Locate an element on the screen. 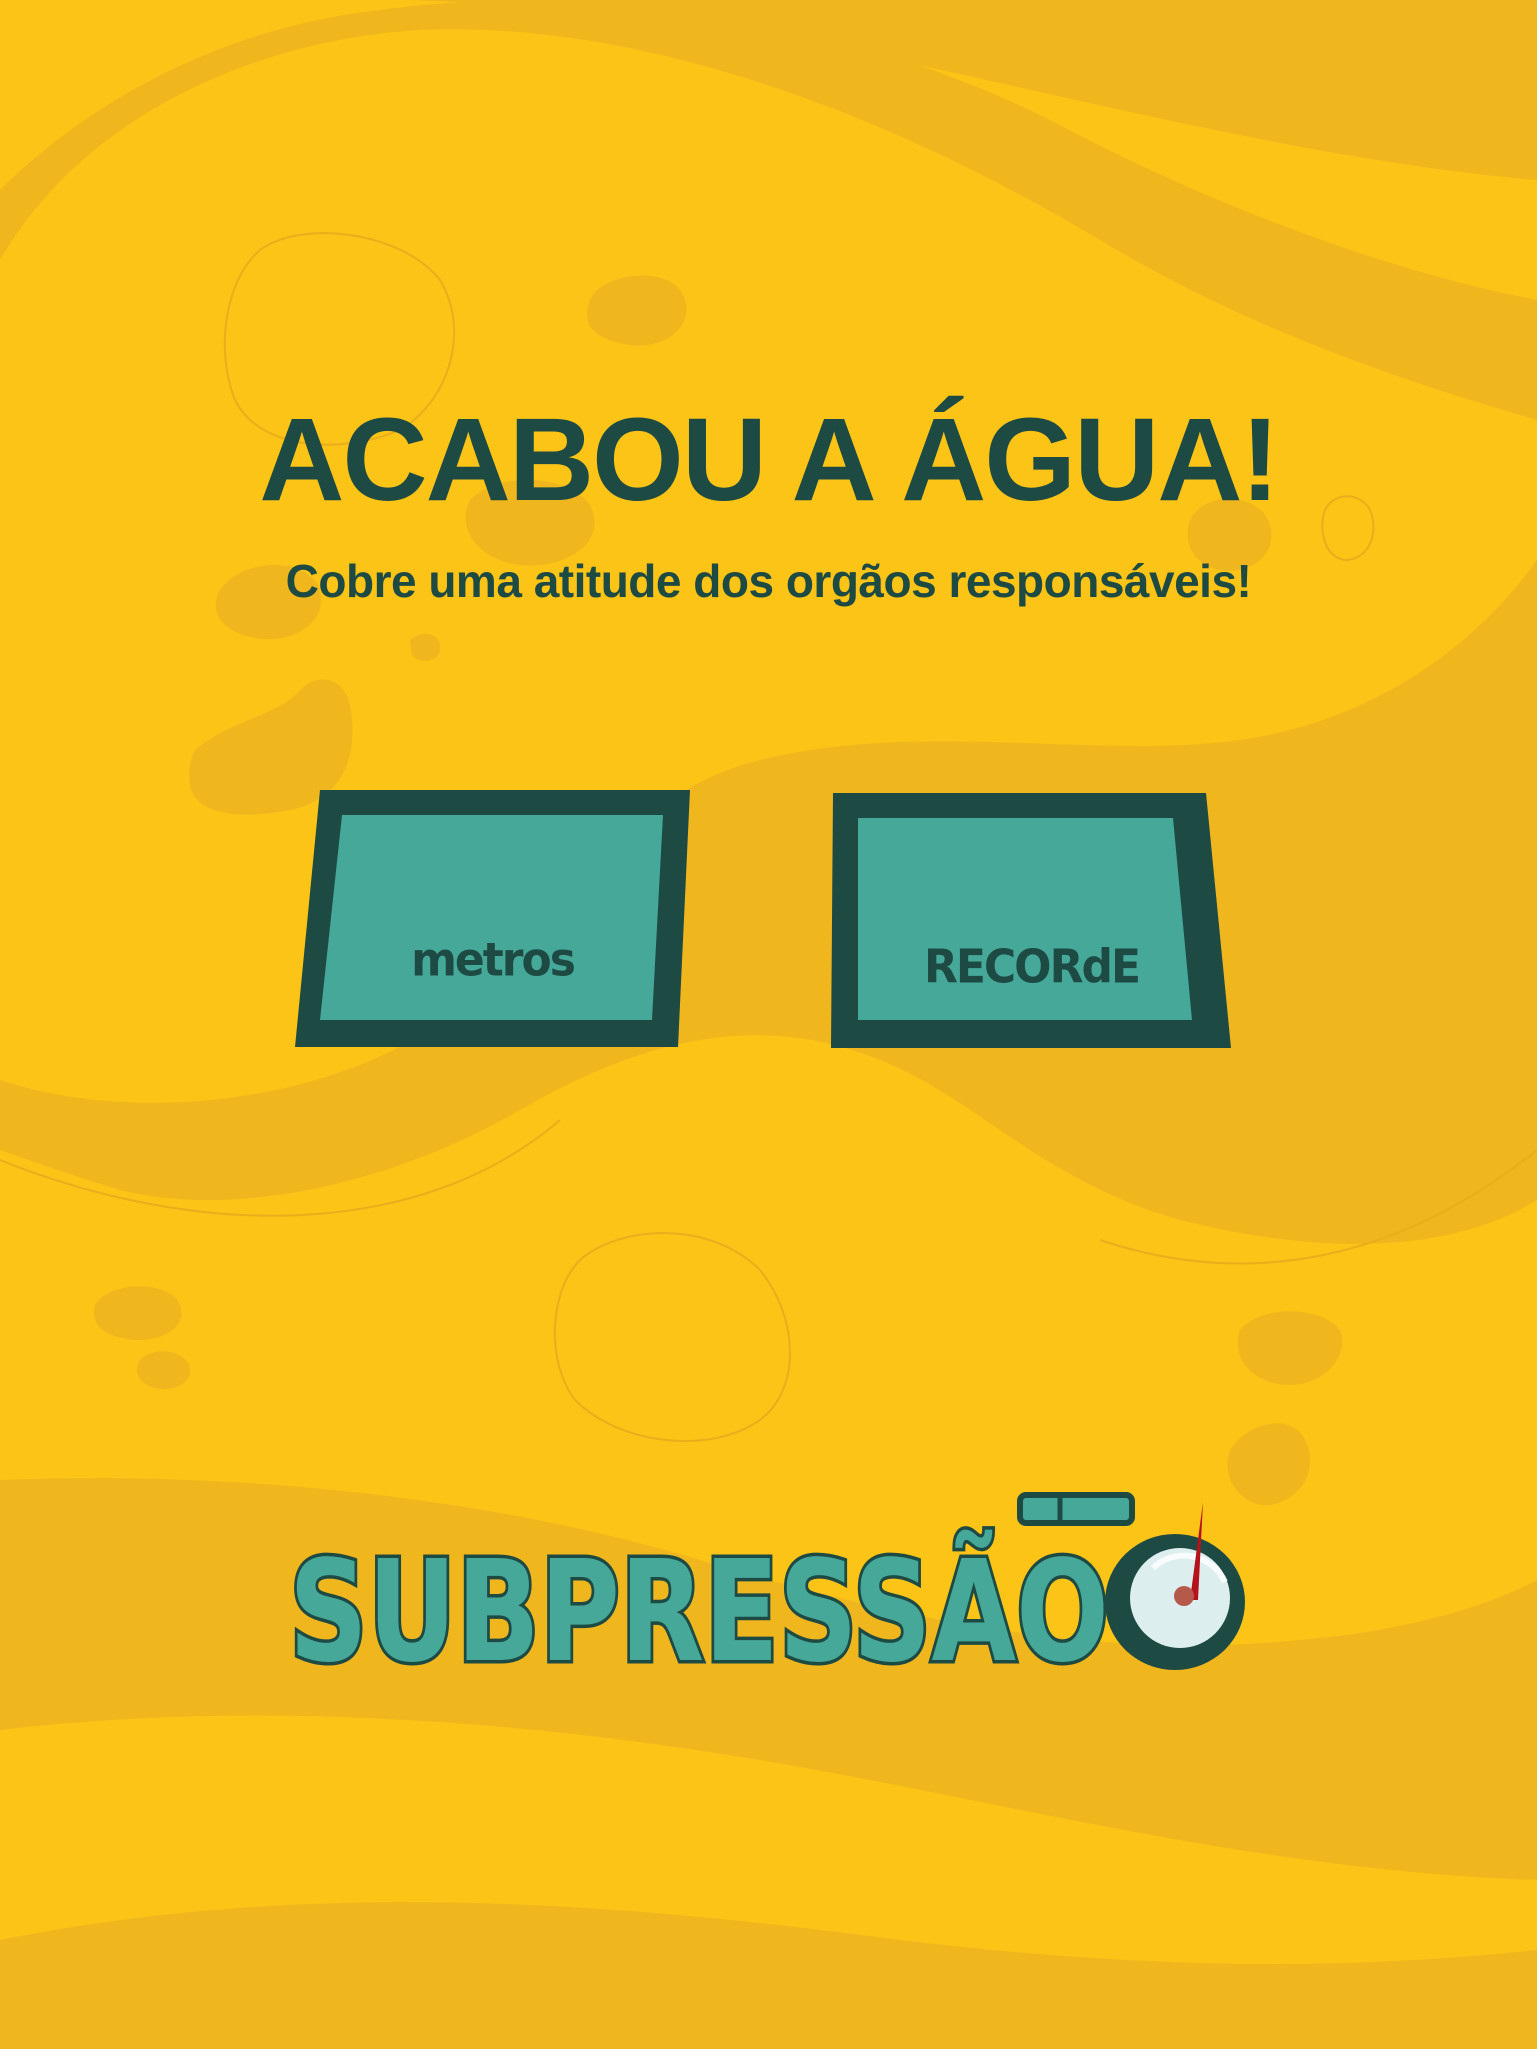 The image size is (1537, 2049). distance-score-label: metros is located at coordinates (493, 960).